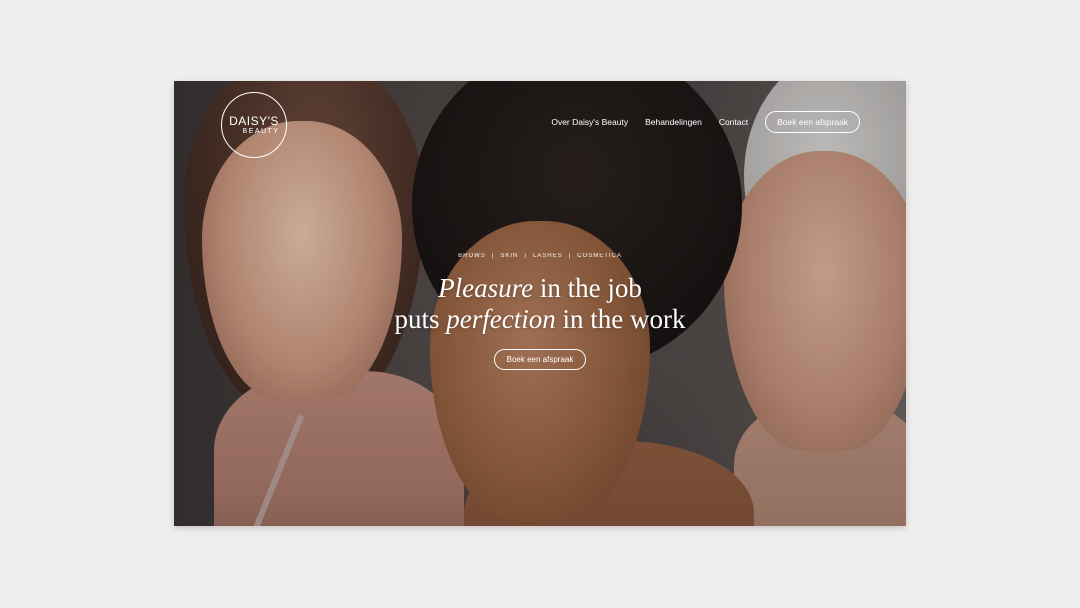 This screenshot has height=608, width=1080. What do you see at coordinates (254, 120) in the screenshot?
I see `logo-line-1: DAISY'S` at bounding box center [254, 120].